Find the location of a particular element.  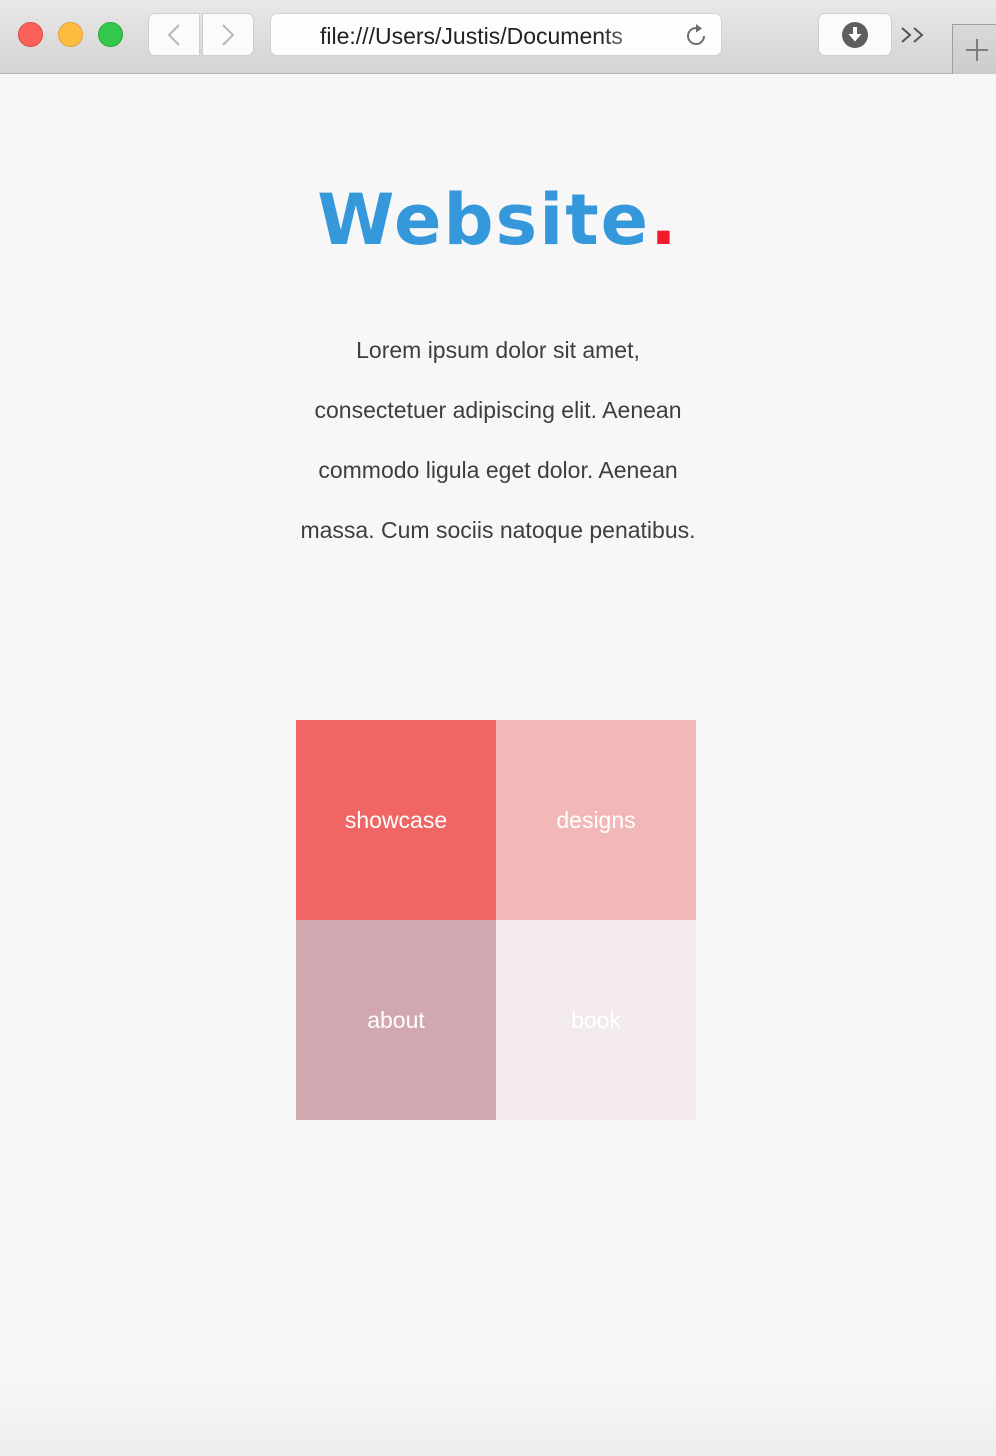

reload-button is located at coordinates (696, 36).